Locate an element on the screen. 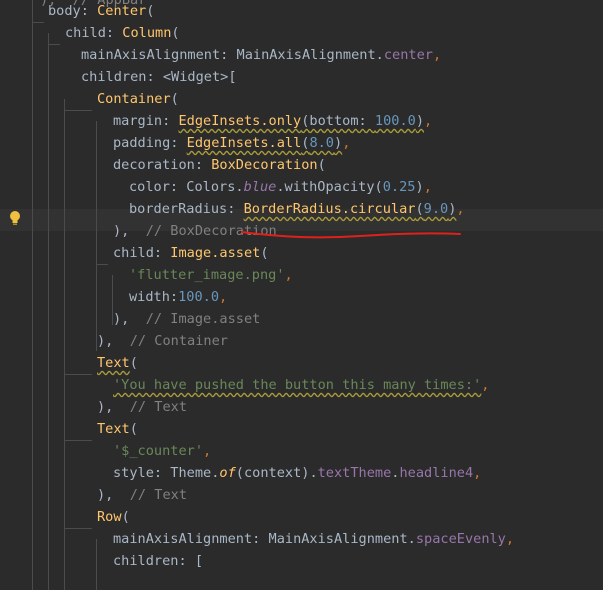 The height and width of the screenshot is (590, 603). code-token: 'flutter_image.png' is located at coordinates (207, 275).